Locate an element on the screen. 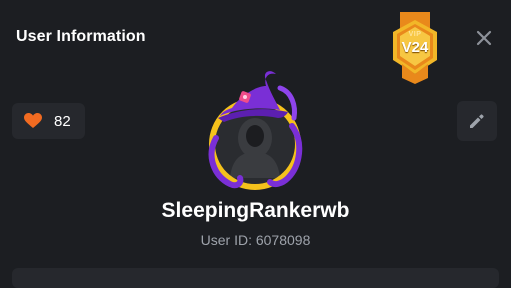 The height and width of the screenshot is (288, 511). likes-counter: 82 is located at coordinates (48, 121).